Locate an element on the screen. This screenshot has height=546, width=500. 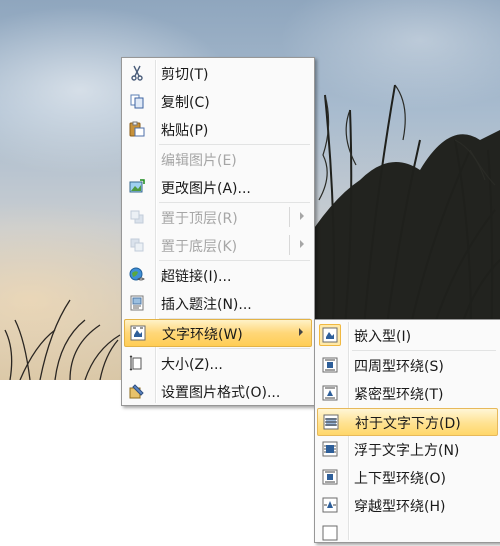
submenu-item-tight: 紧密型环绕(T) is located at coordinates (407, 393).